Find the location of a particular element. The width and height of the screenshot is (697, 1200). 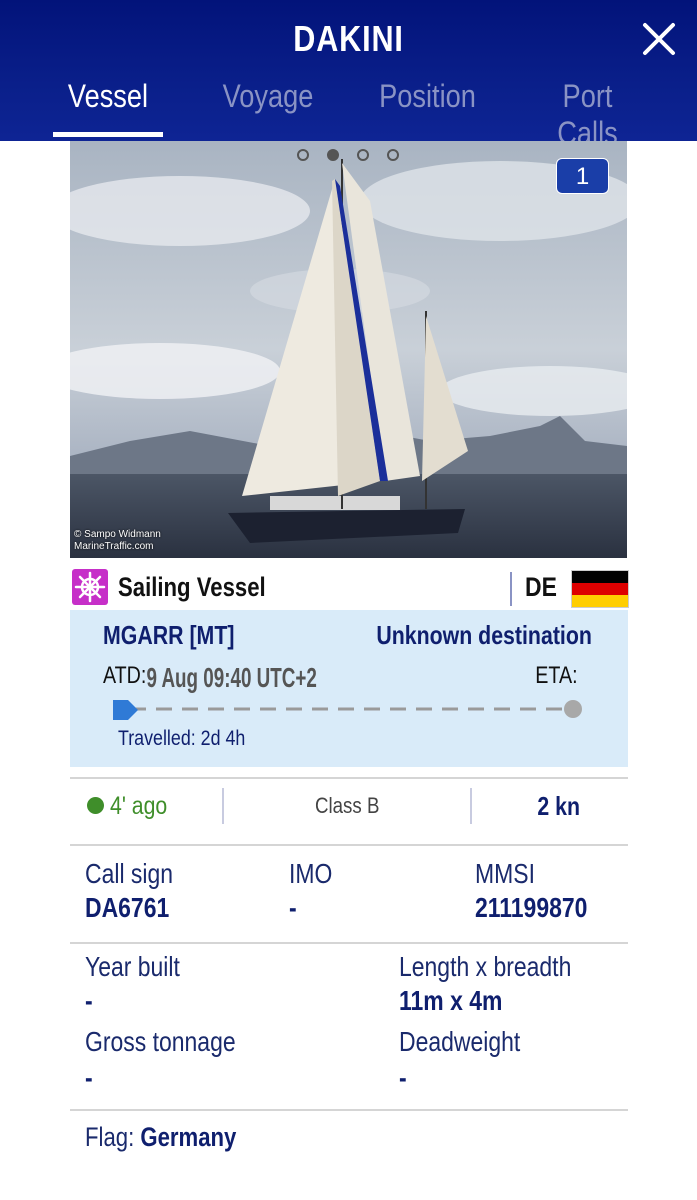

last-seen: 4' ago is located at coordinates (139, 806).